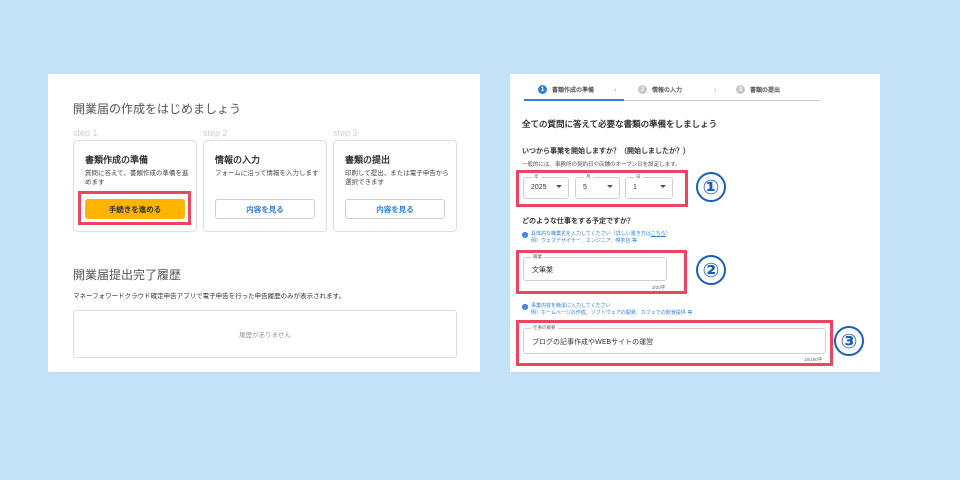 The height and width of the screenshot is (480, 960). What do you see at coordinates (397, 177) in the screenshot?
I see `step-card-desc: 印刷して提出、または電子申告から選択できます` at bounding box center [397, 177].